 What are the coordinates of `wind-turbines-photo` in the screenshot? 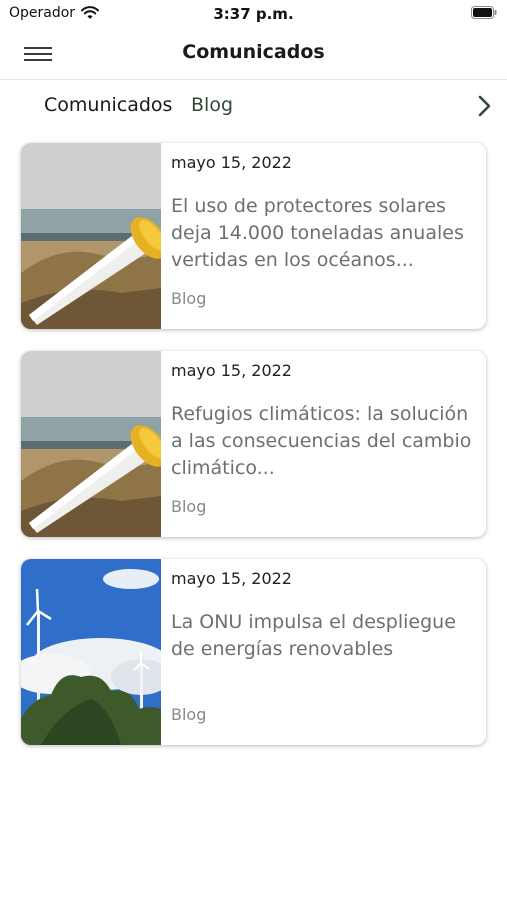 It's located at (91, 652).